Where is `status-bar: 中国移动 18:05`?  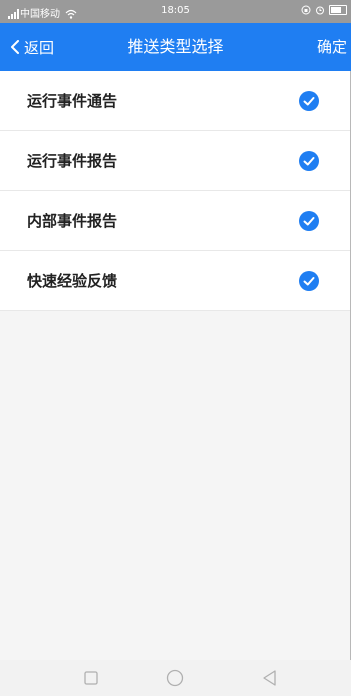
status-bar: 中国移动 18:05 is located at coordinates (175, 11).